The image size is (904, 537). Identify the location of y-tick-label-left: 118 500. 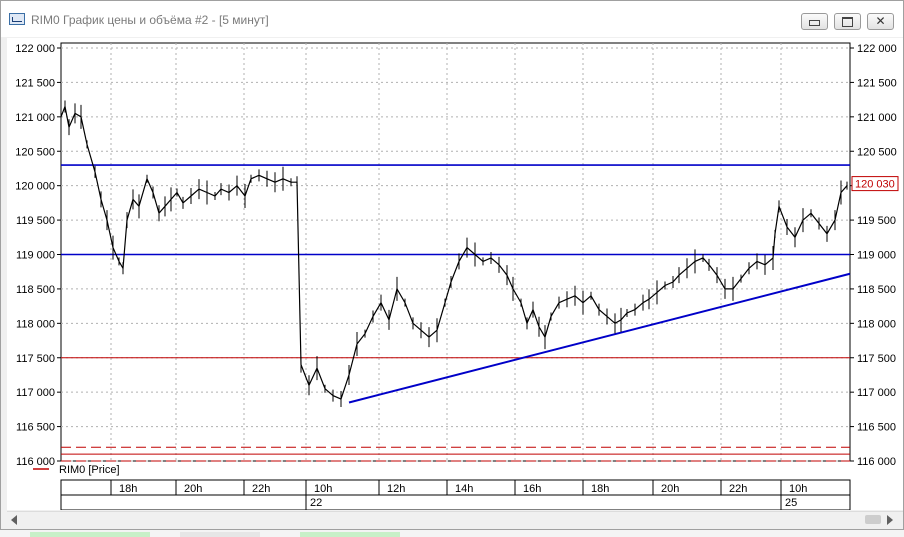
(35, 290).